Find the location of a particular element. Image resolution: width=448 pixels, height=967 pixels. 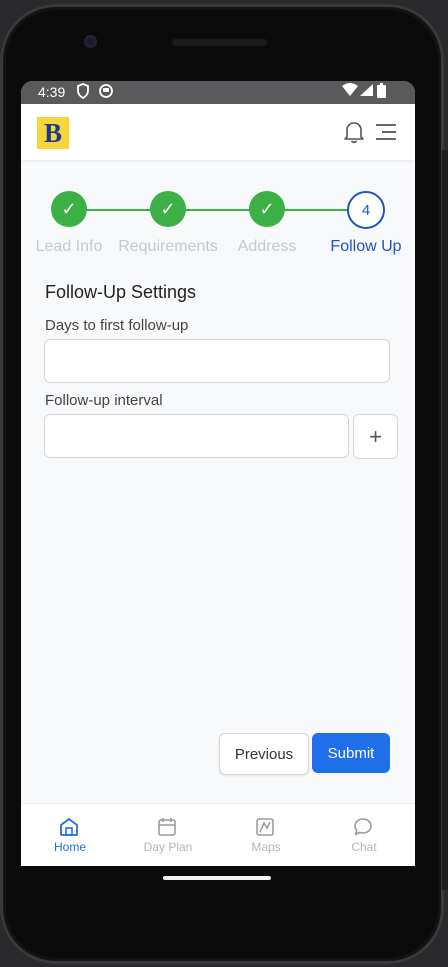

add-interval-button: + is located at coordinates (375, 436).